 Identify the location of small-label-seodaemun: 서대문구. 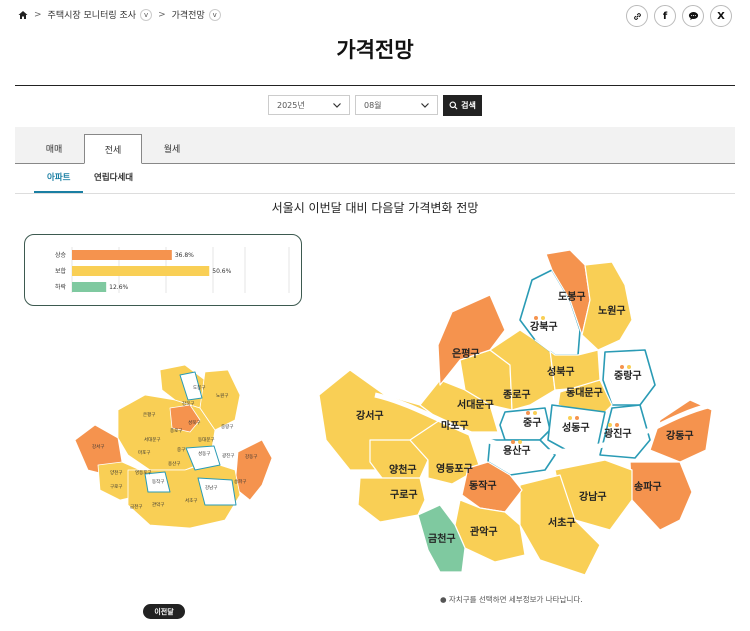
(152, 439).